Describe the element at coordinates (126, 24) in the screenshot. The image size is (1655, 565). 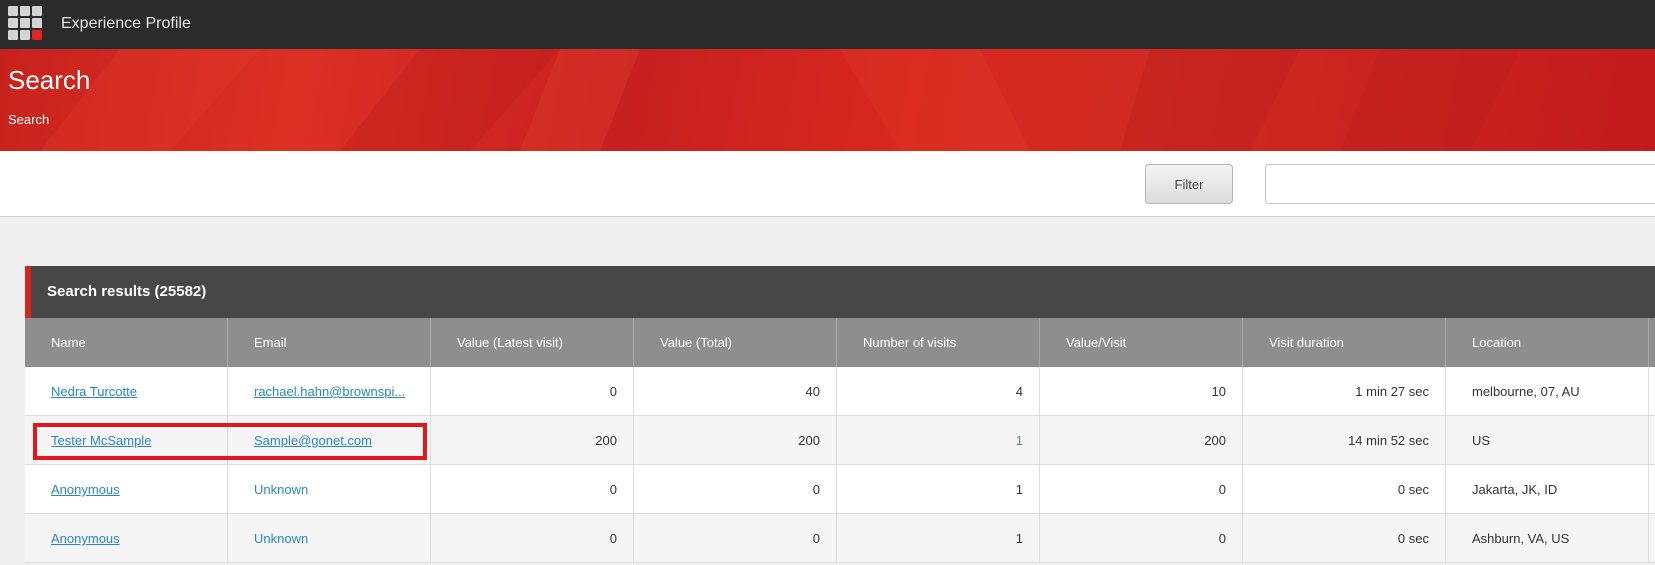
I see `app-title: Experience Profile` at that location.